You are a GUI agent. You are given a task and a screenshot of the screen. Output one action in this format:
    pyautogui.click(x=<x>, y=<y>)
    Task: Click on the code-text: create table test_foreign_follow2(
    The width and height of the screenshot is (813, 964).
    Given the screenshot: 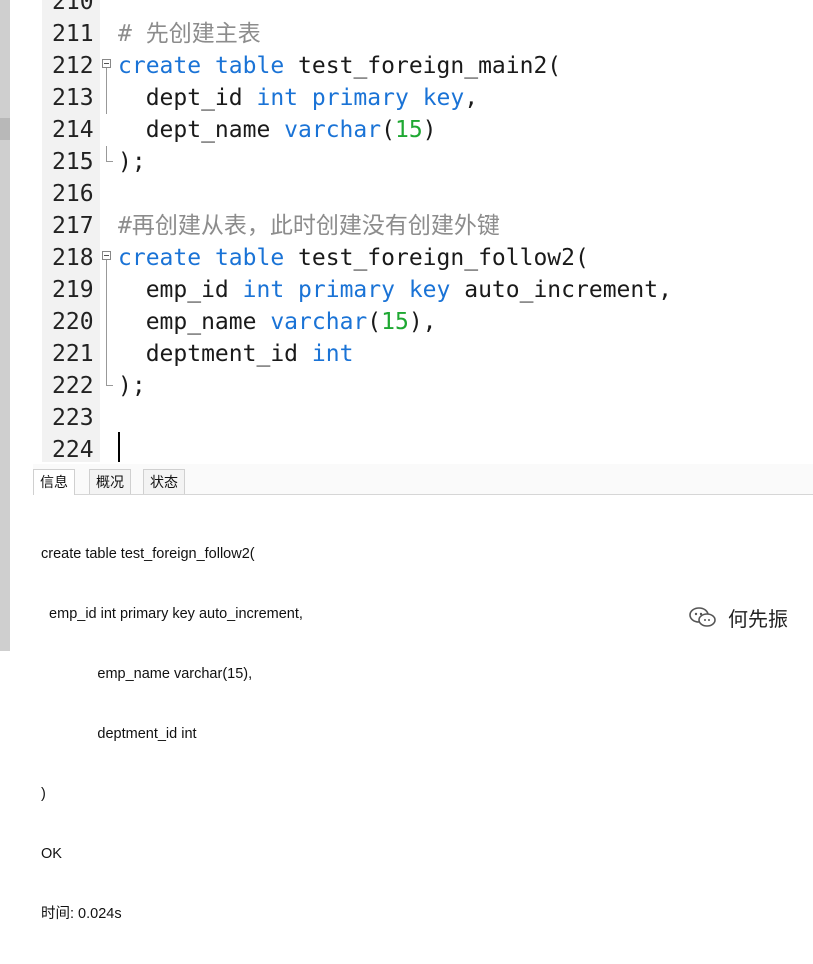 What is the action you would take?
    pyautogui.click(x=353, y=258)
    